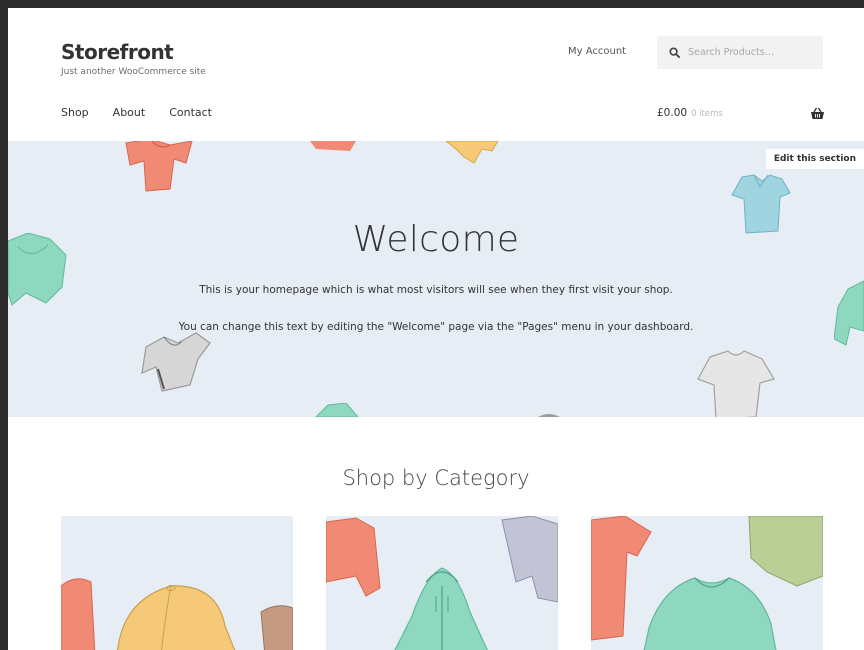 The image size is (864, 650). I want to click on nav-item-shop: Shop, so click(75, 112).